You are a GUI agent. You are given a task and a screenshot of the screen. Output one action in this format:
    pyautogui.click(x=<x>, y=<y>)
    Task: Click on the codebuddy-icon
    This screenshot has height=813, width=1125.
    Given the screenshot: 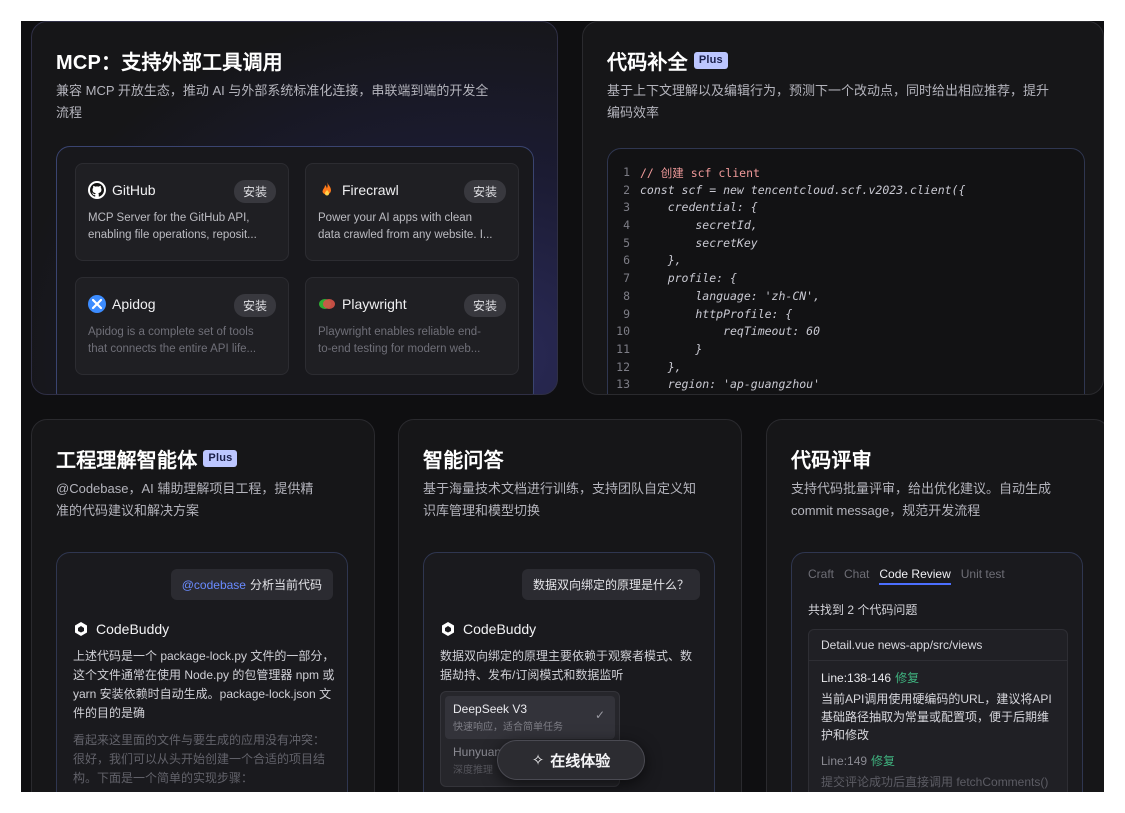 What is the action you would take?
    pyautogui.click(x=81, y=629)
    